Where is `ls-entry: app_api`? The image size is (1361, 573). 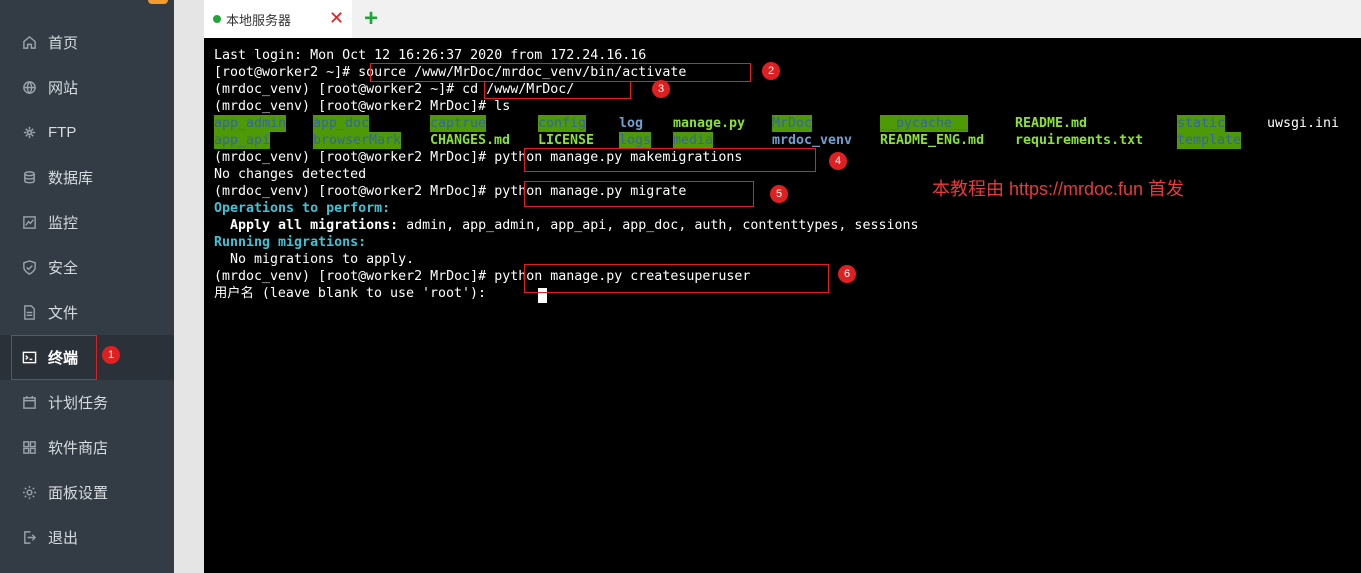 ls-entry: app_api is located at coordinates (242, 140).